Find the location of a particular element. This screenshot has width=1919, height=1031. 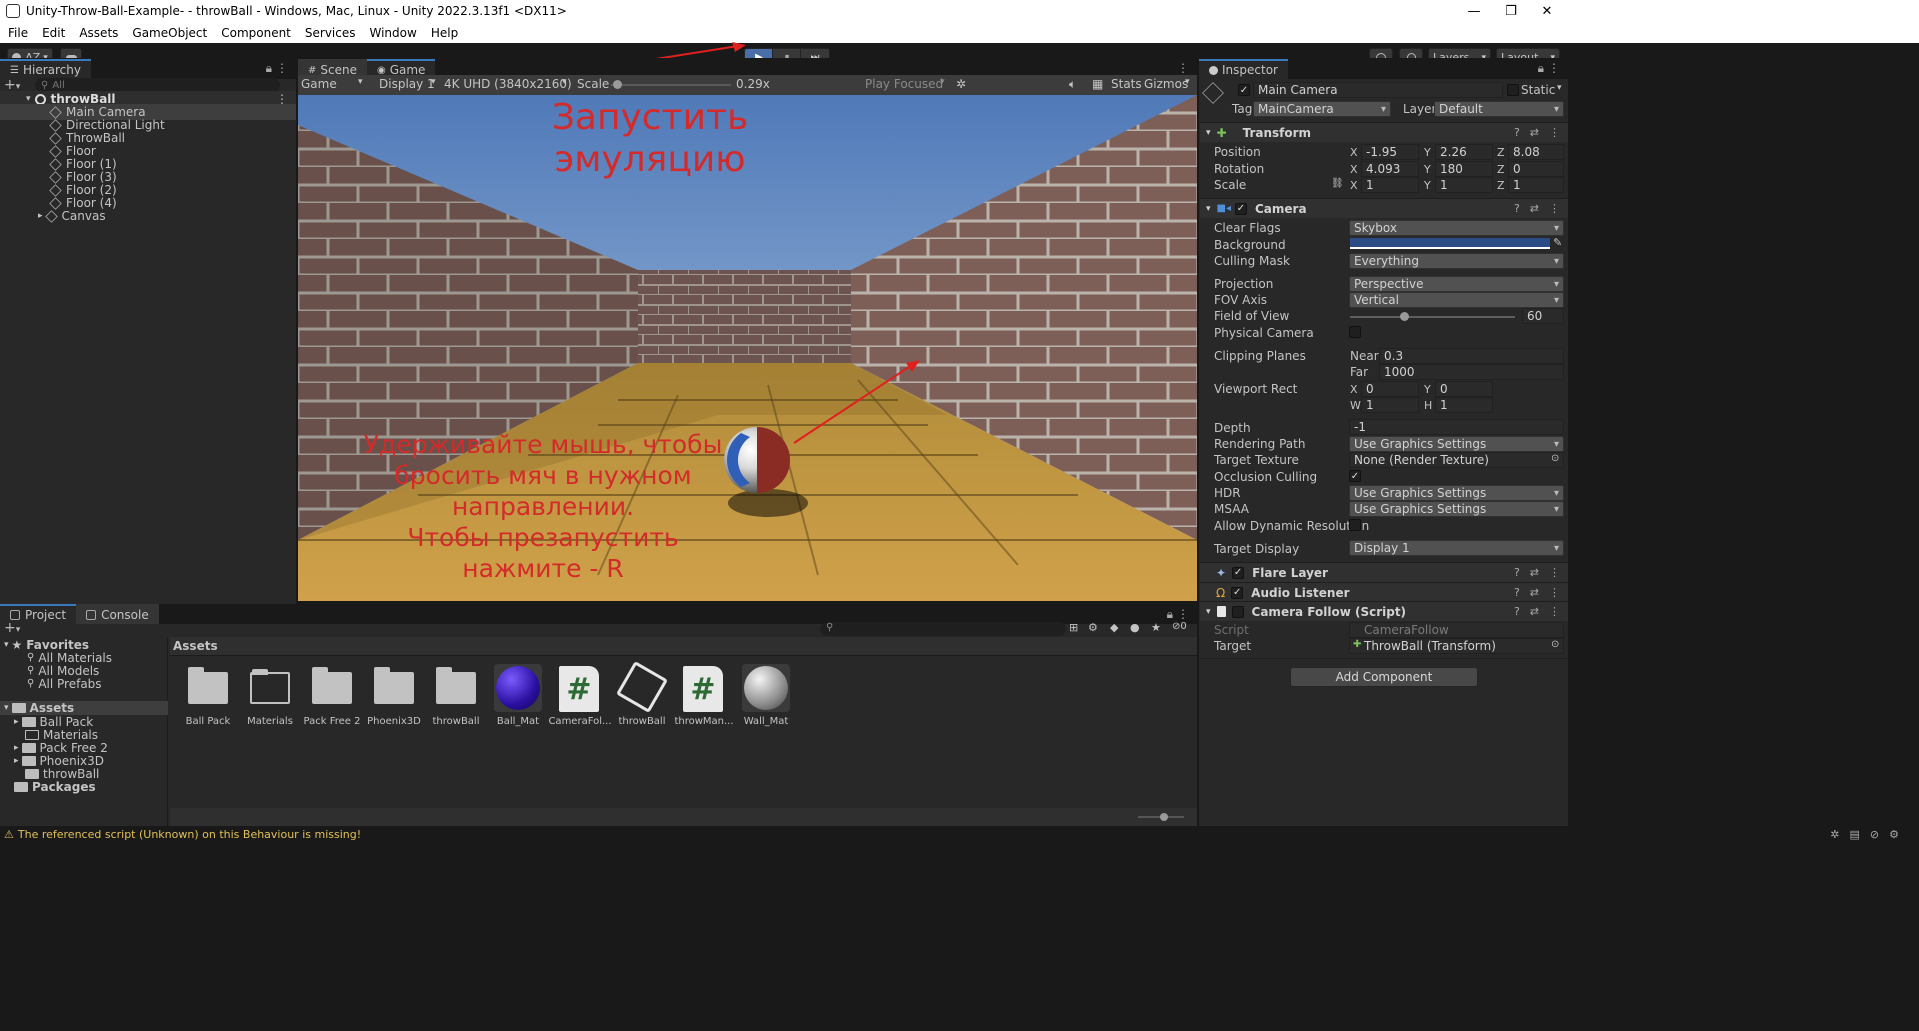

favorite-item: ⚲ All Prefabs is located at coordinates (64, 684).